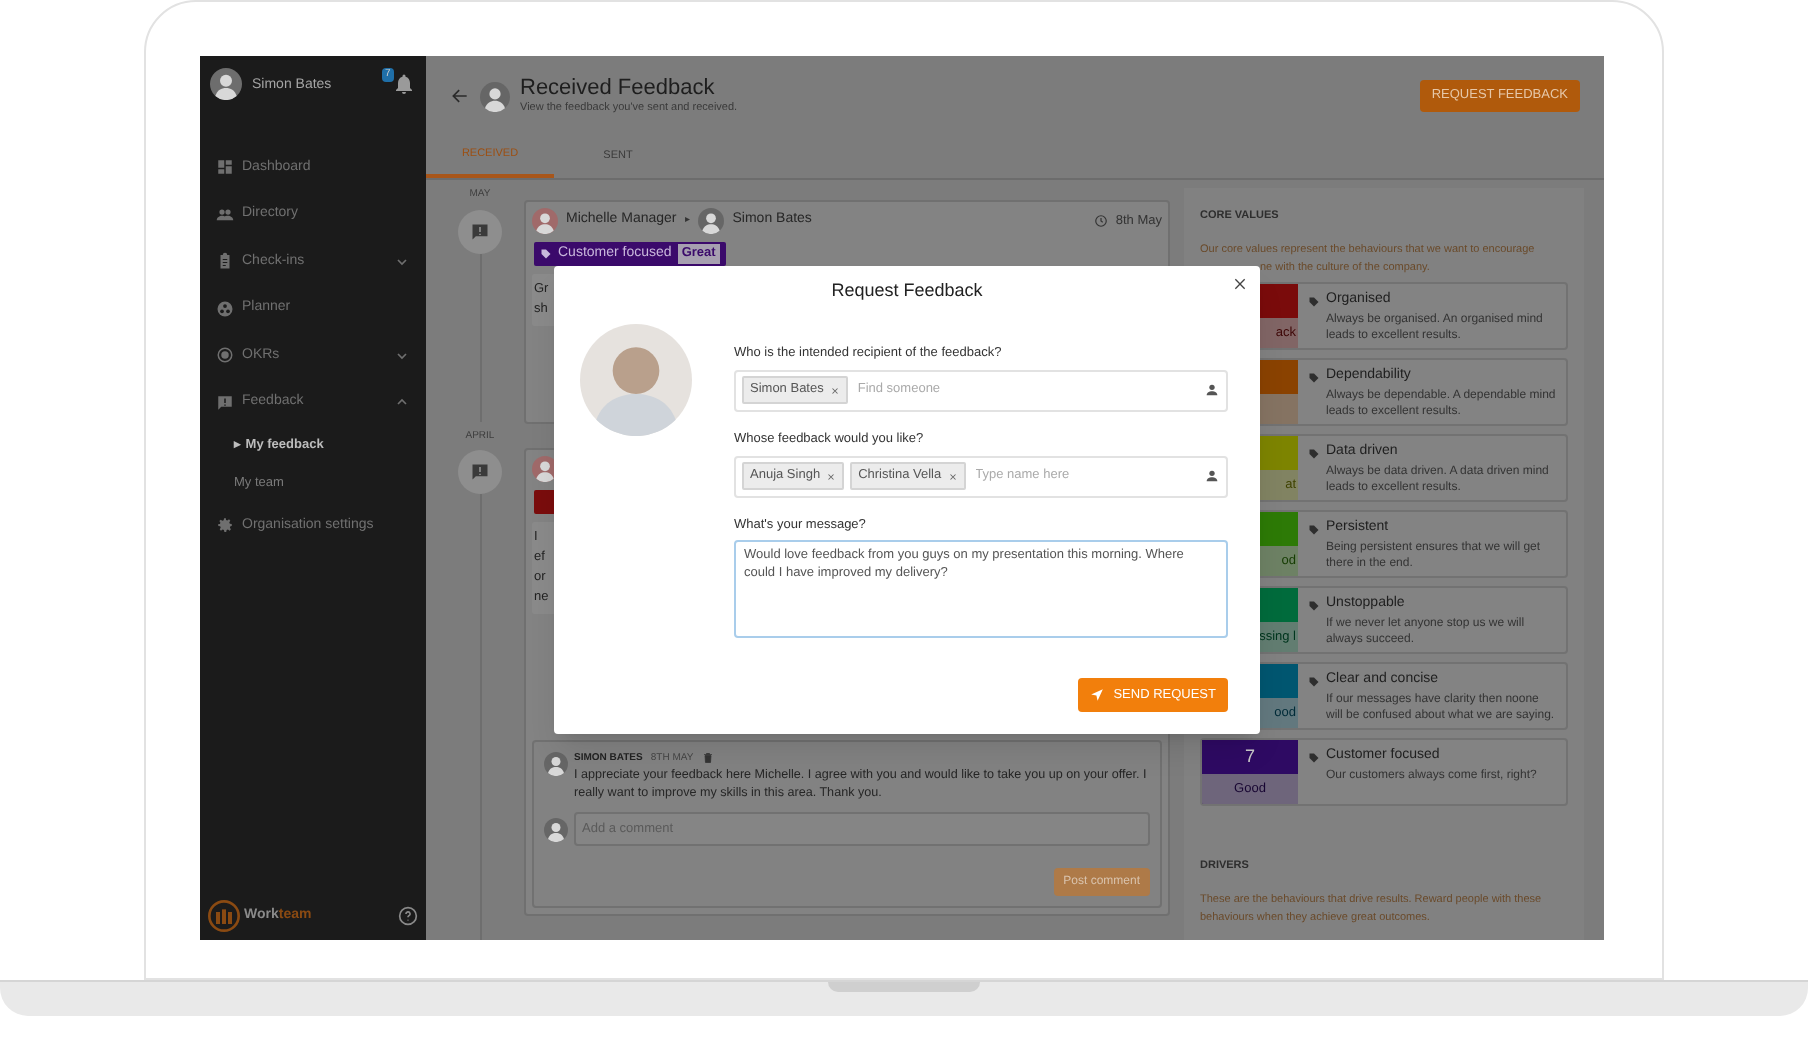 The width and height of the screenshot is (1808, 1048). What do you see at coordinates (1249, 757) in the screenshot?
I see `score-value: 7` at bounding box center [1249, 757].